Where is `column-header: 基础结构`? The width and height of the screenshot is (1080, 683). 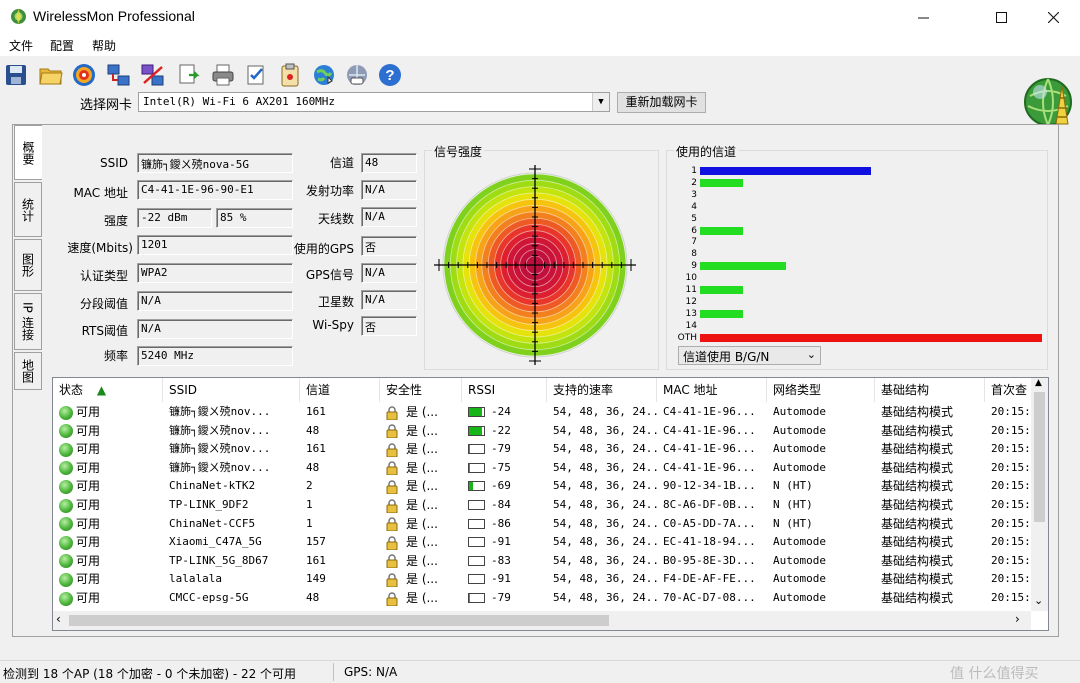 column-header: 基础结构 is located at coordinates (930, 390).